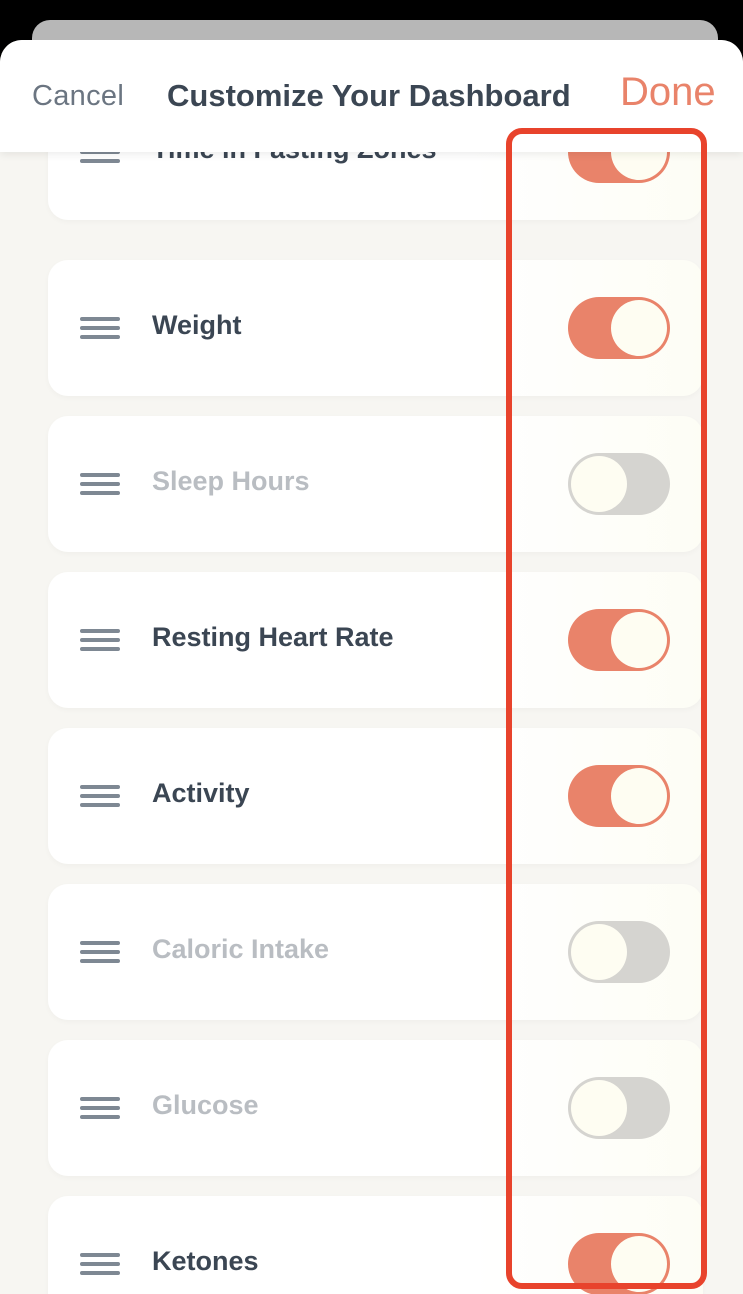 Image resolution: width=743 pixels, height=1294 pixels. What do you see at coordinates (375, 484) in the screenshot?
I see `list-item-sleep-hours: Sleep Hours` at bounding box center [375, 484].